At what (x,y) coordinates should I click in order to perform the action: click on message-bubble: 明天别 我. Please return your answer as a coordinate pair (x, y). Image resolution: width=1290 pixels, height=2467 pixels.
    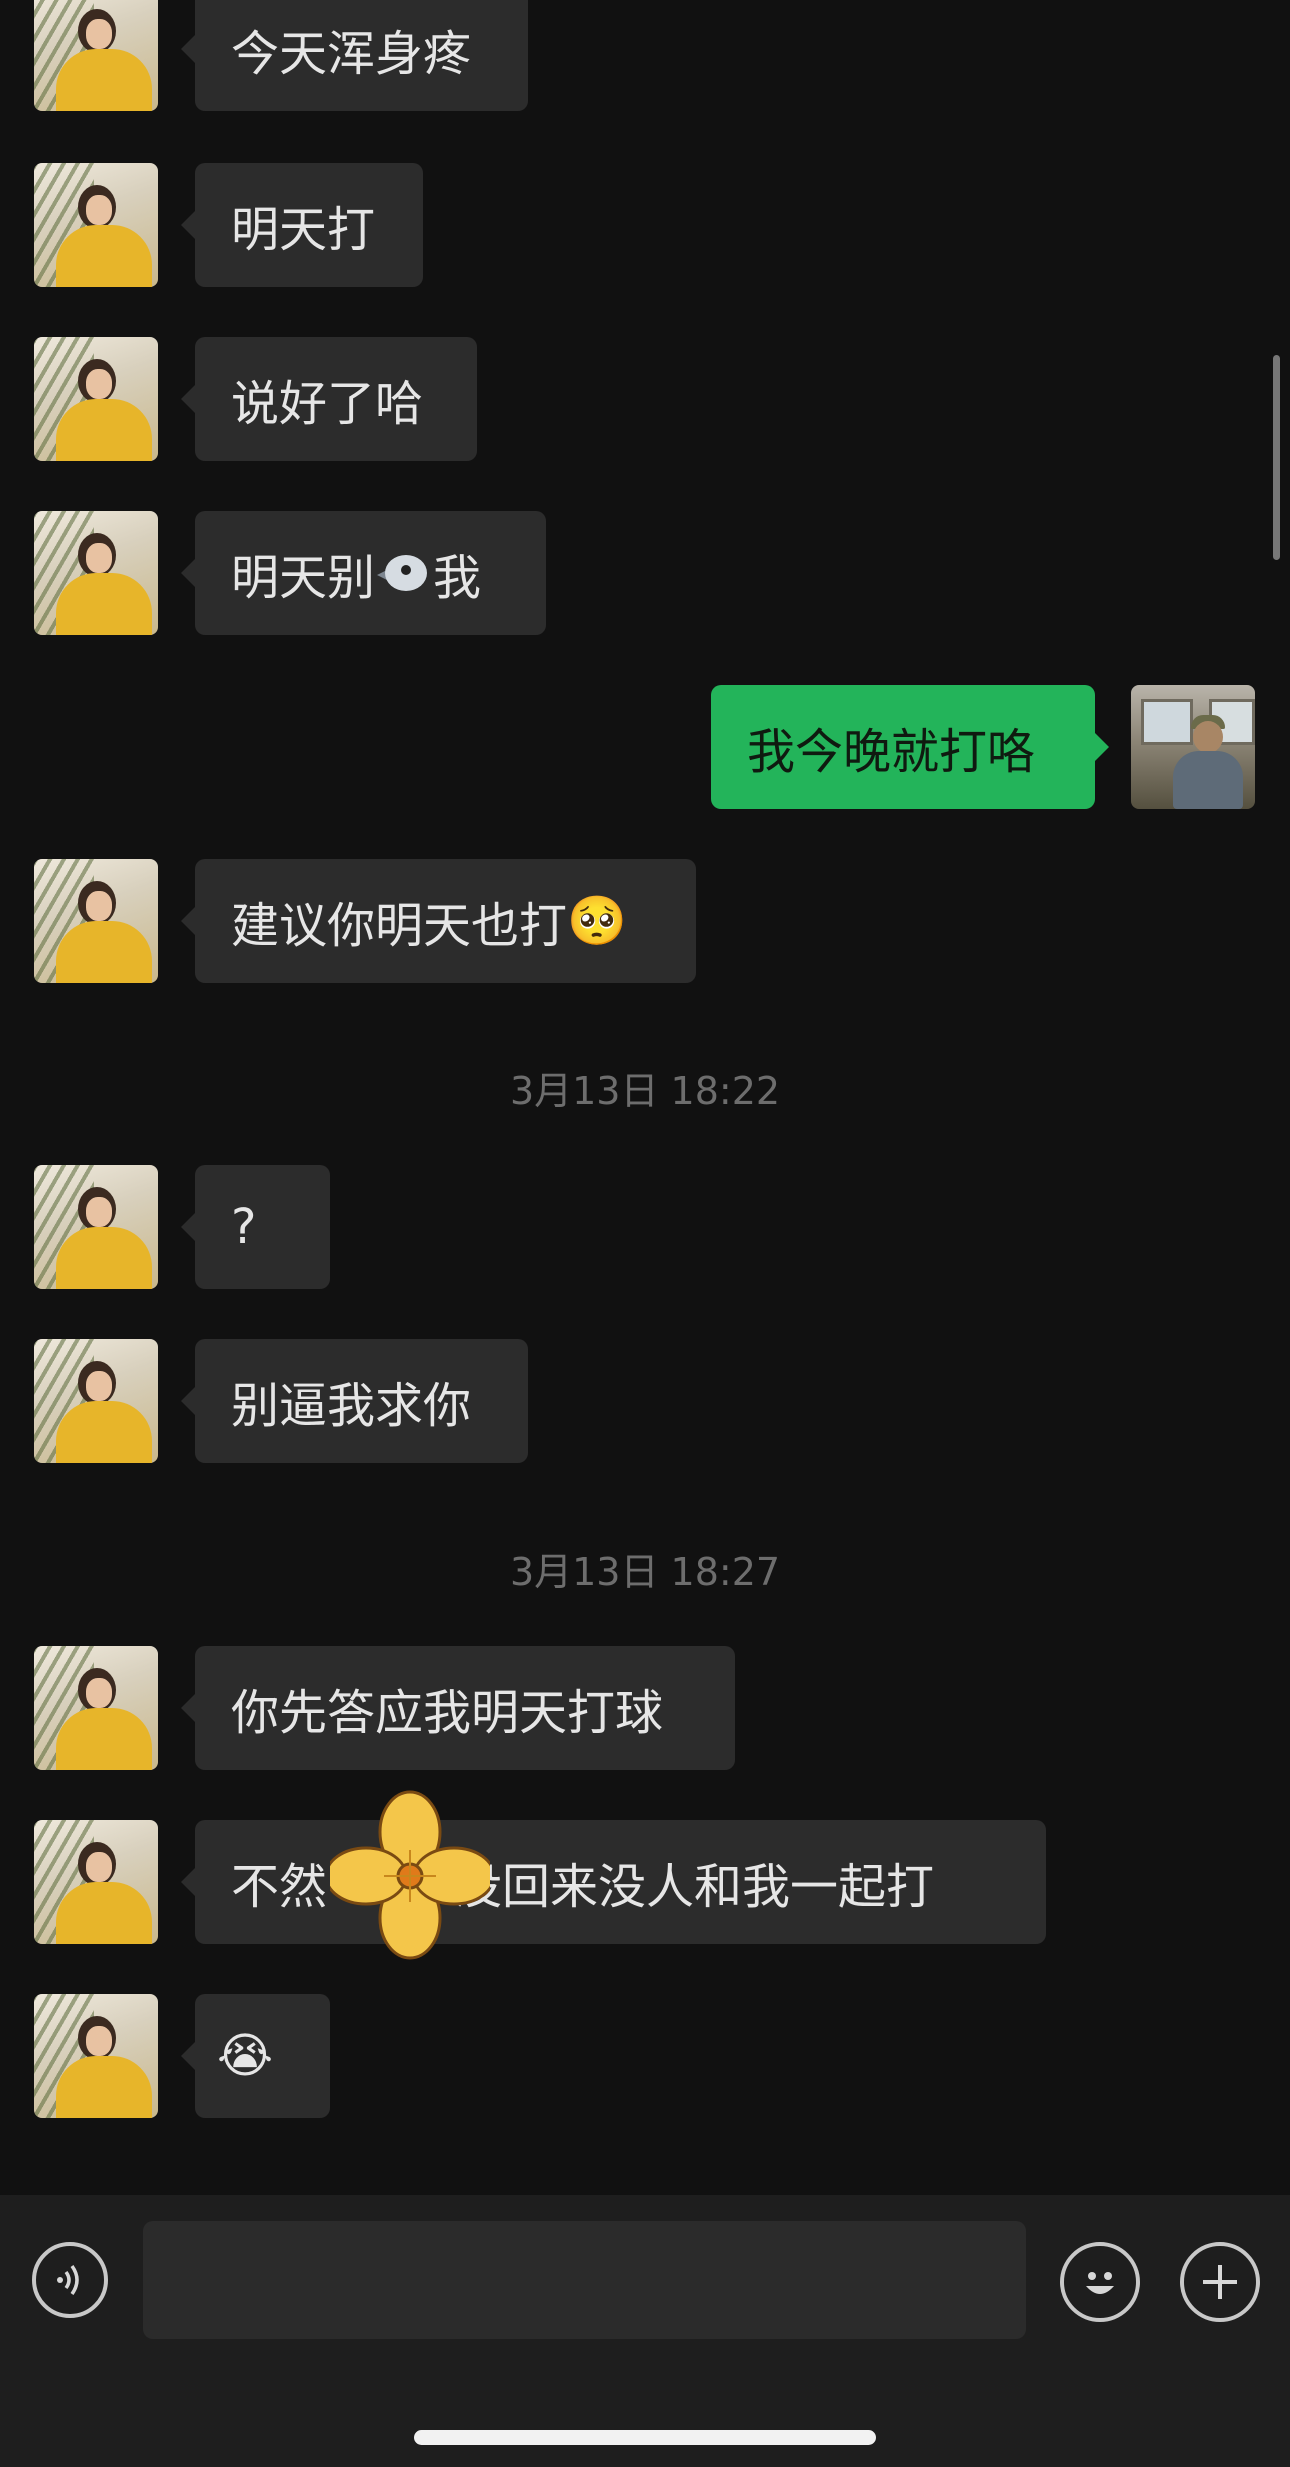
    Looking at the image, I should click on (363, 573).